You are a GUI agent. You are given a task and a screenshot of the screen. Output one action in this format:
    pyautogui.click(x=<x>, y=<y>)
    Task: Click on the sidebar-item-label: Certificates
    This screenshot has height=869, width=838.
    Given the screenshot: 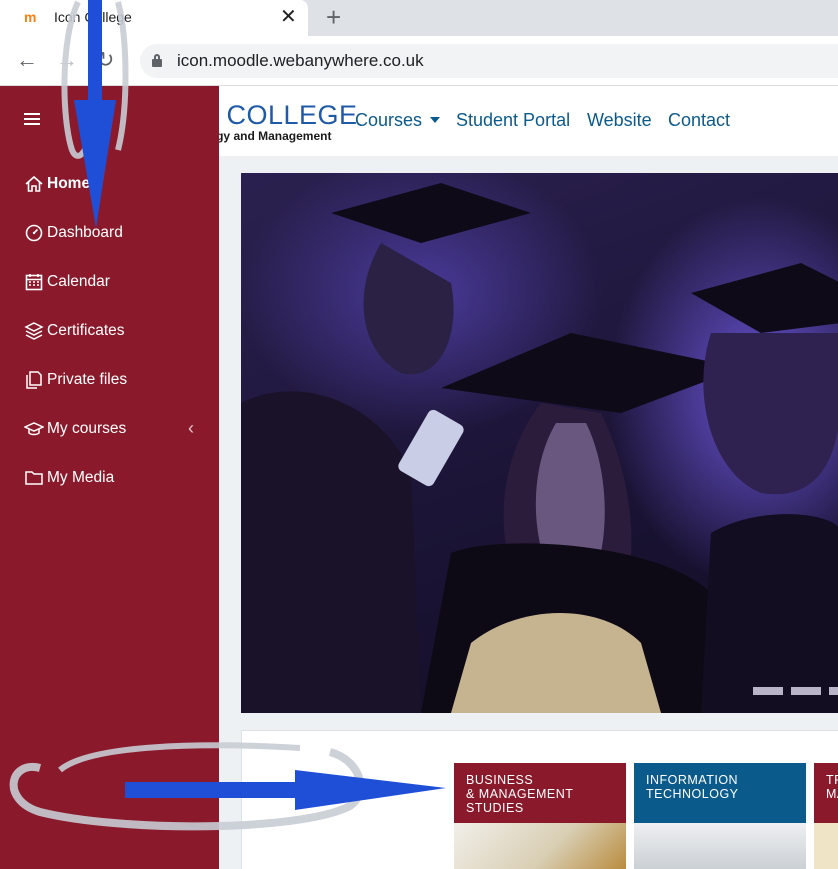 What is the action you would take?
    pyautogui.click(x=86, y=330)
    